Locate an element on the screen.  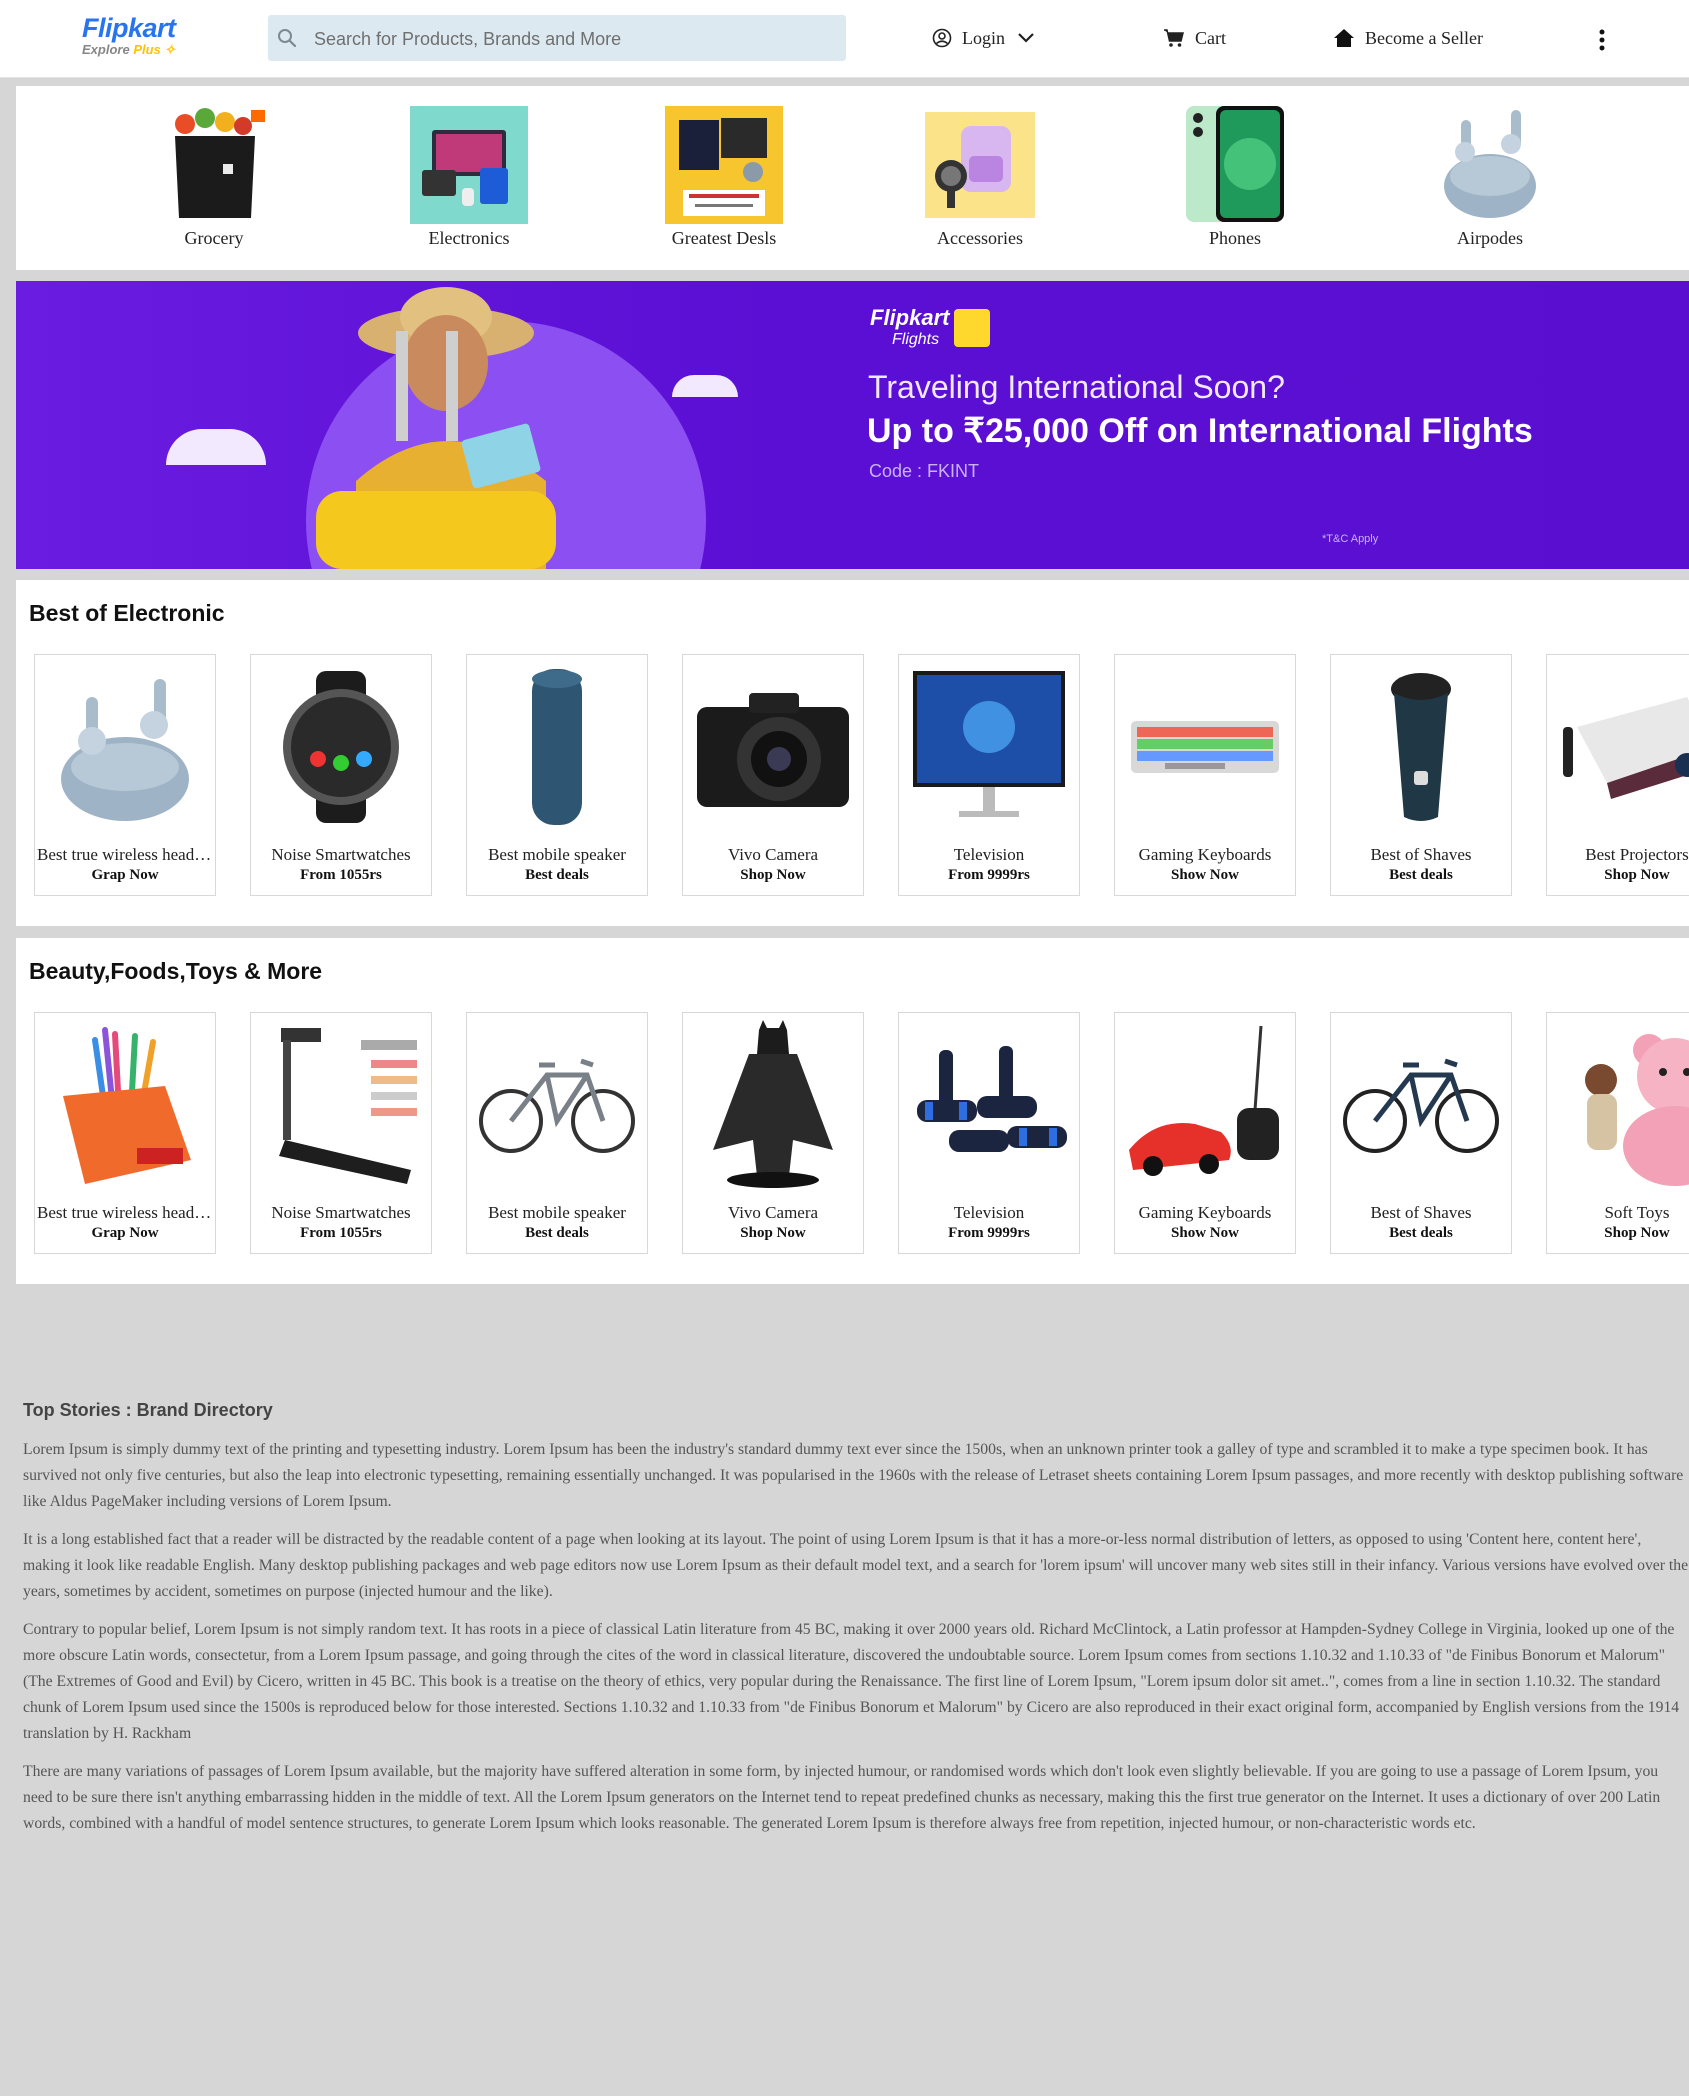
product-name: Best Projectors is located at coordinates (1637, 854).